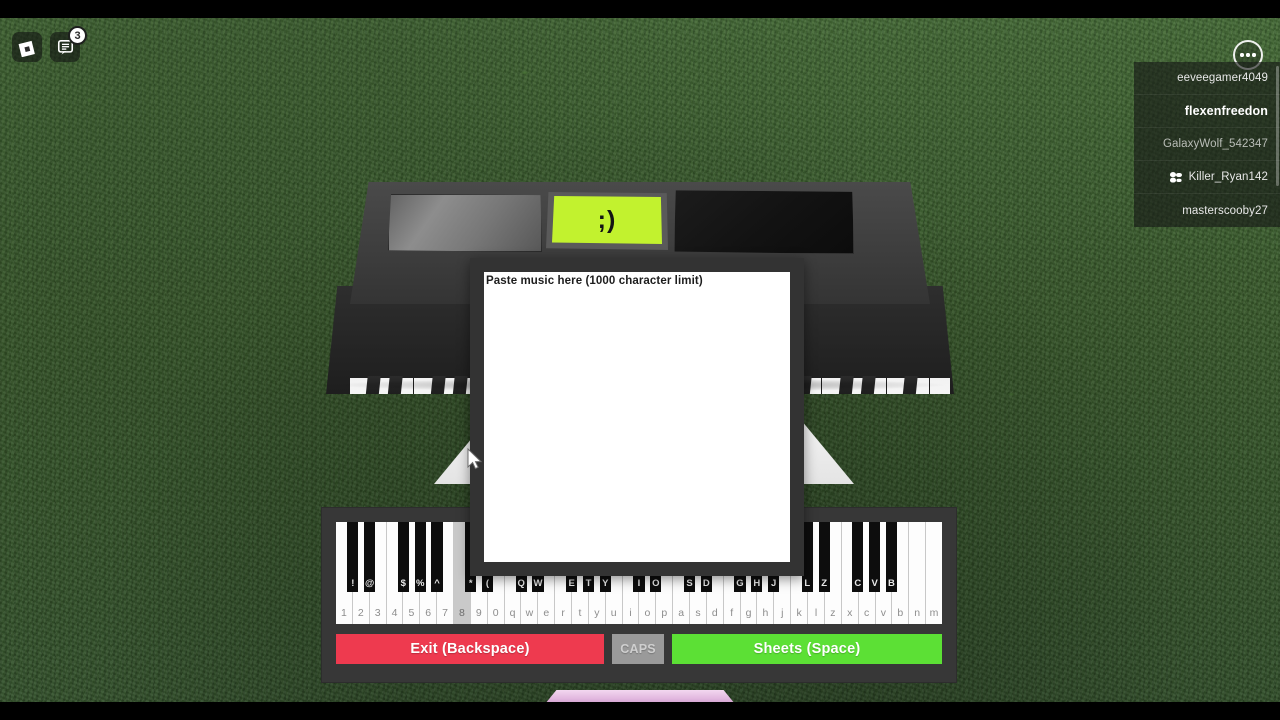 The image size is (1280, 720). I want to click on white-key-label: 0, so click(495, 612).